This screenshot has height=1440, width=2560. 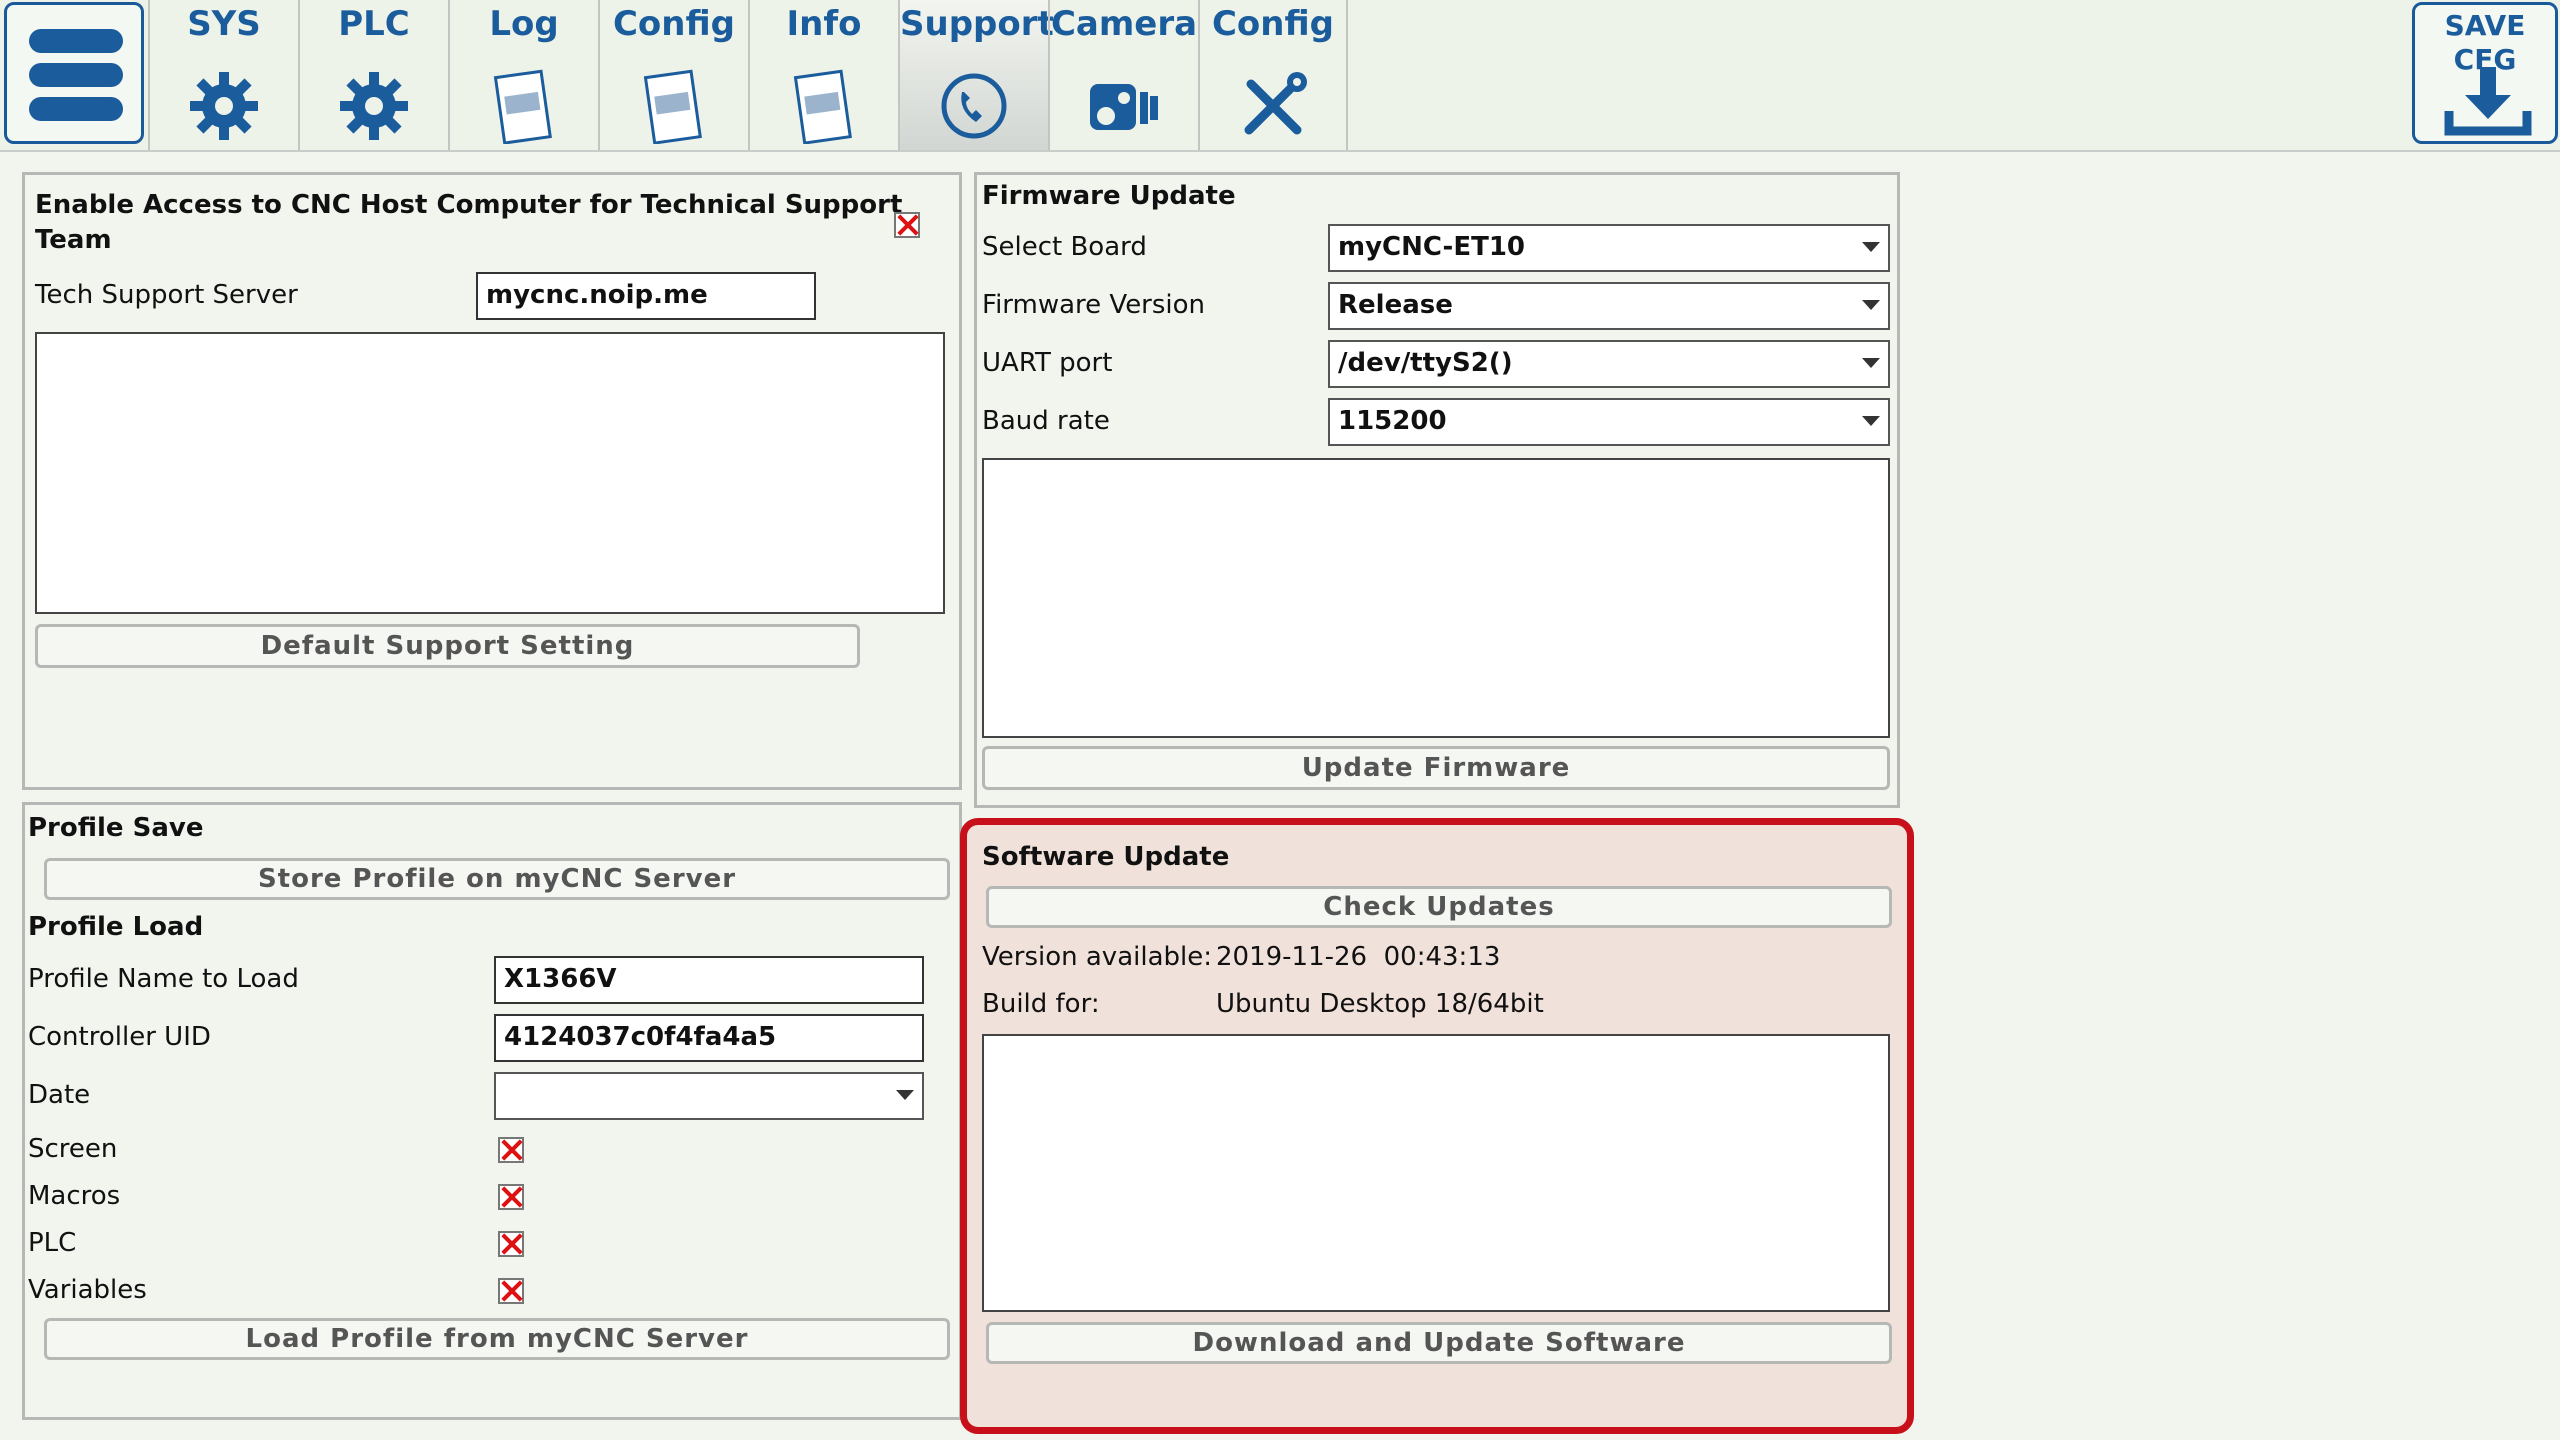 I want to click on baud-rate-dropdown: 115200, so click(x=1609, y=422).